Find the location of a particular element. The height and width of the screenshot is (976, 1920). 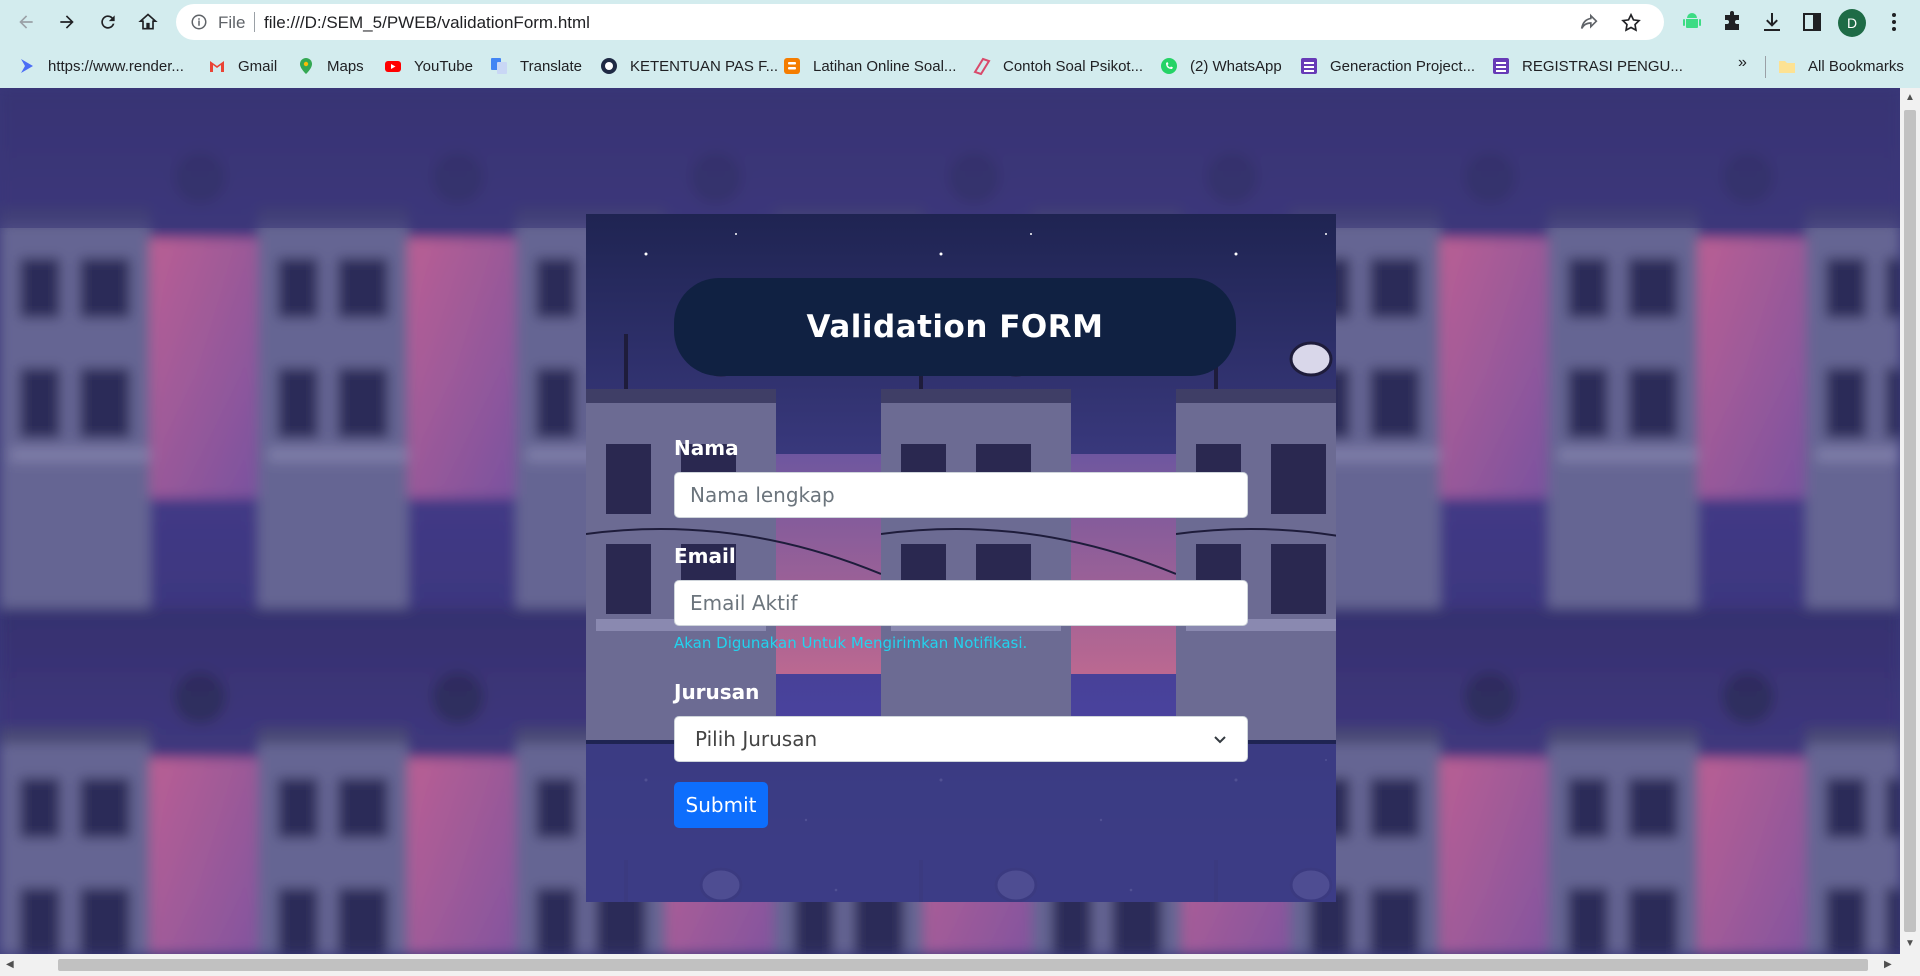

bookmark-label: Maps is located at coordinates (345, 66).